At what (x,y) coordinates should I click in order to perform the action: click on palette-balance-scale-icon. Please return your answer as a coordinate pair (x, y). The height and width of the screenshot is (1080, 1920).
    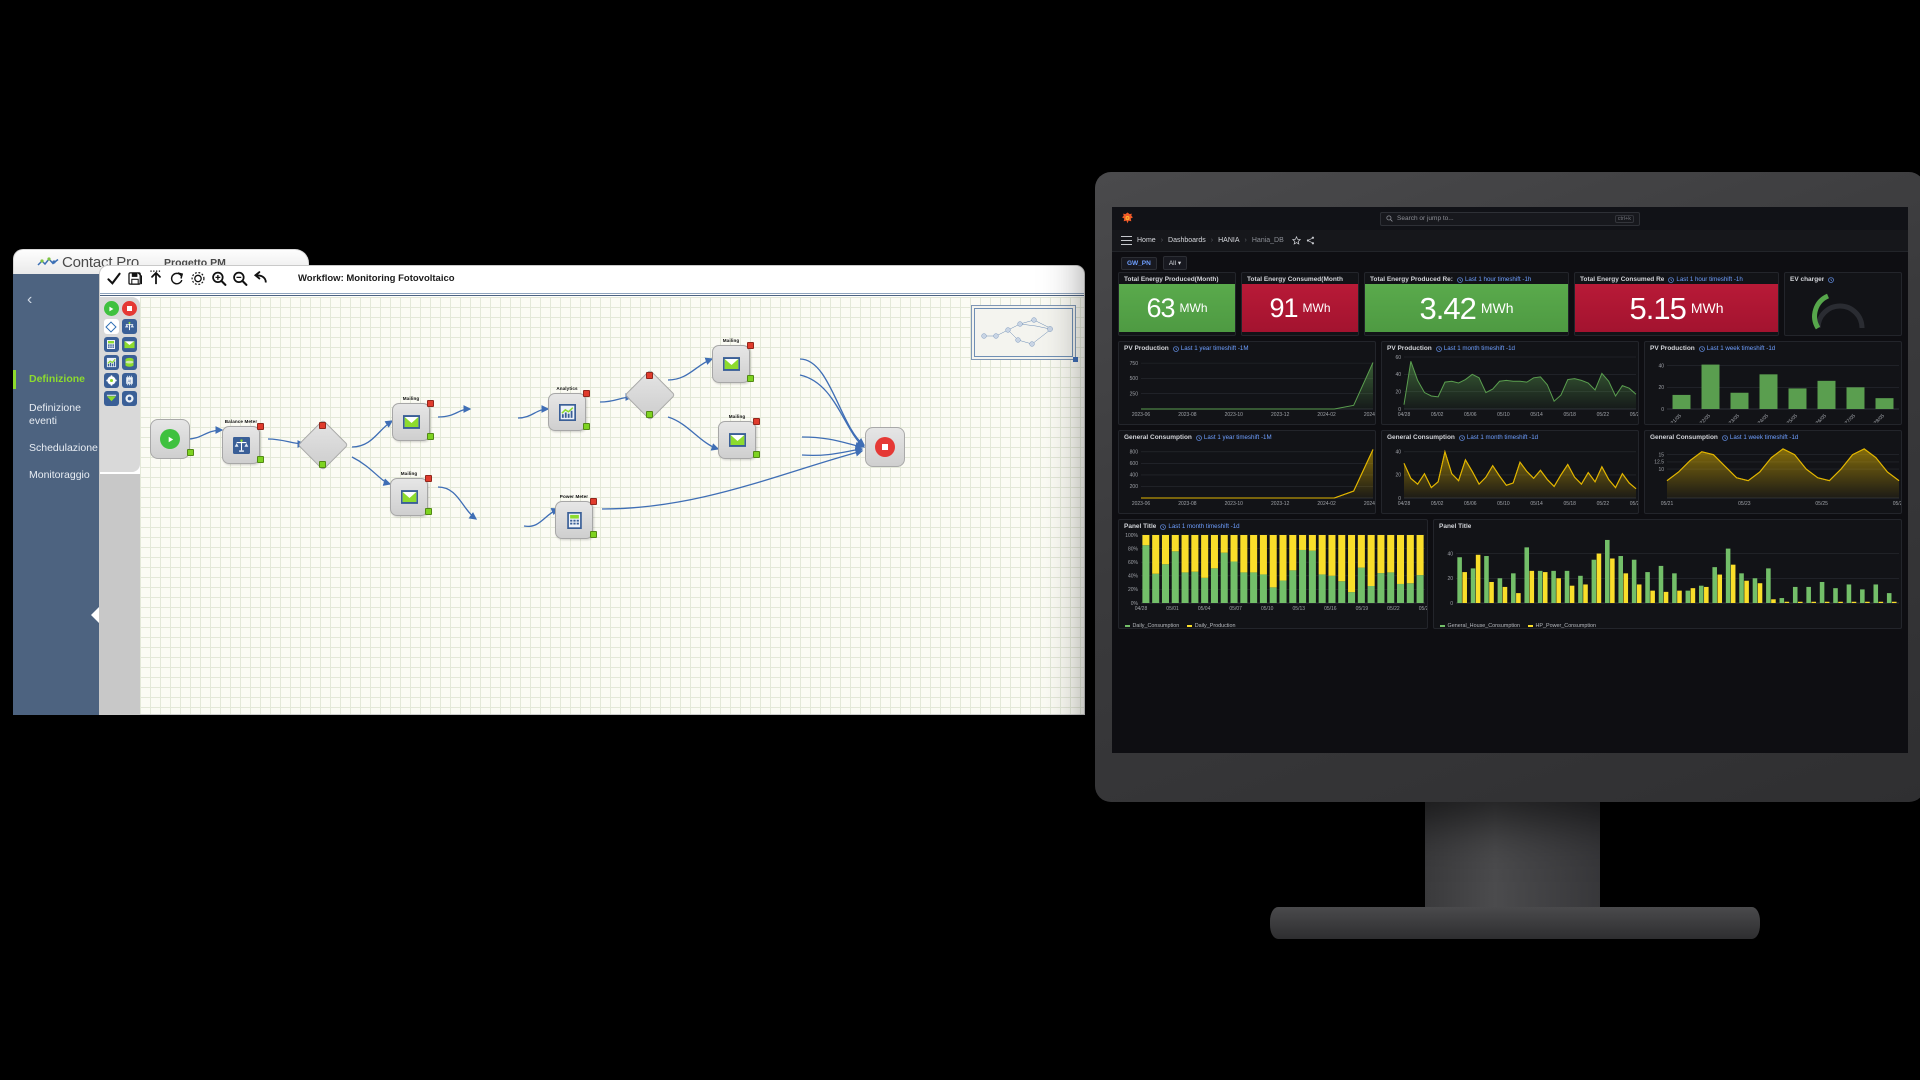
    Looking at the image, I should click on (129, 326).